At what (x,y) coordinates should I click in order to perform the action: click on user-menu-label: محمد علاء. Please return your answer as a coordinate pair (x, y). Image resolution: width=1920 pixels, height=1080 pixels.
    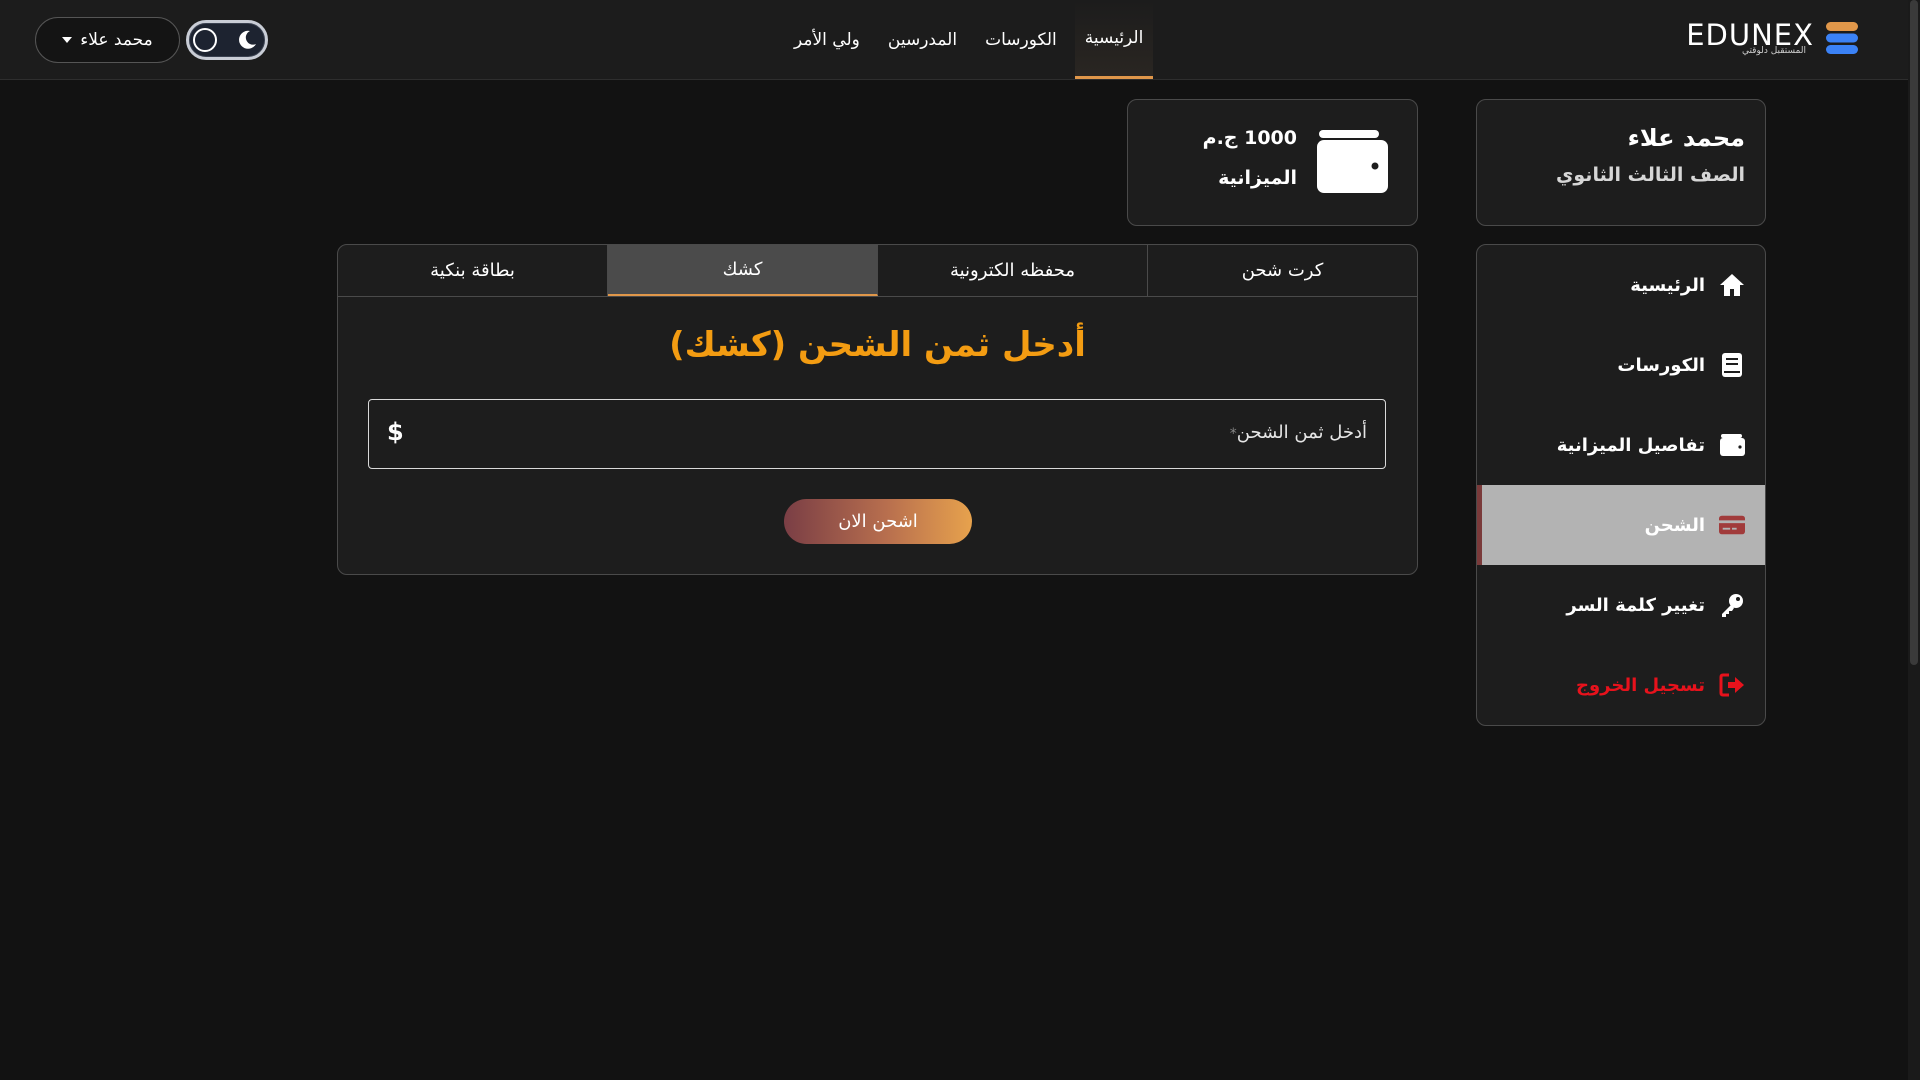
    Looking at the image, I should click on (116, 40).